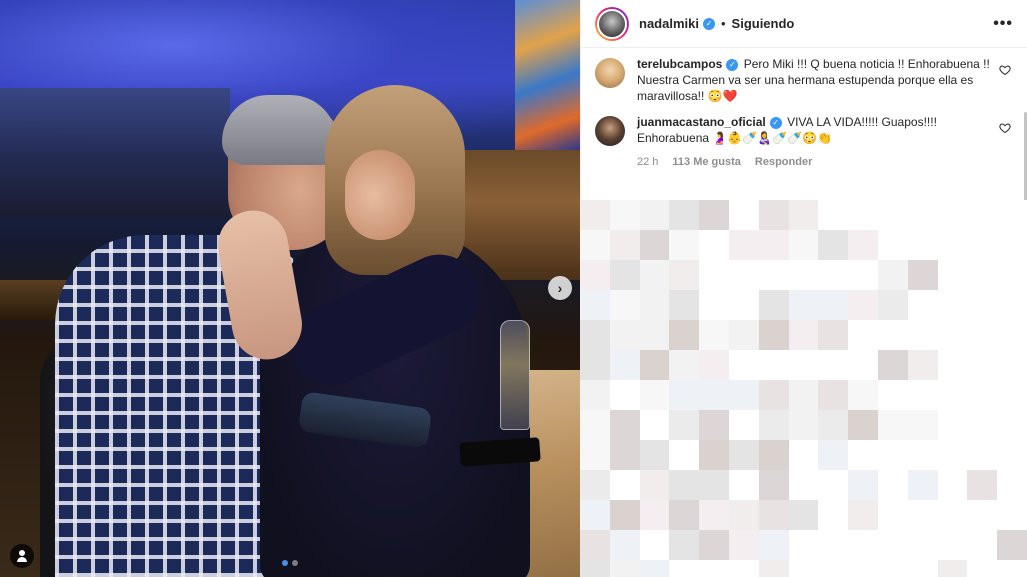 The width and height of the screenshot is (1027, 577). I want to click on comment-likes: 113 Me gusta, so click(706, 162).